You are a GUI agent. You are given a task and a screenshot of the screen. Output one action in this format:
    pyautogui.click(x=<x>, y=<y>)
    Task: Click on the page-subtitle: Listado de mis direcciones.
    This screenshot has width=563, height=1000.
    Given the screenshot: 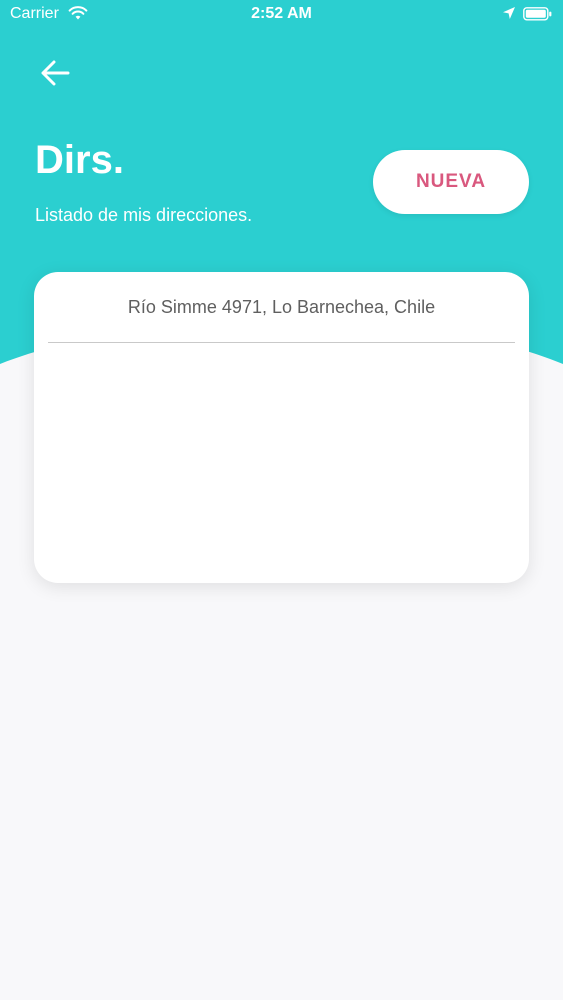 What is the action you would take?
    pyautogui.click(x=144, y=215)
    